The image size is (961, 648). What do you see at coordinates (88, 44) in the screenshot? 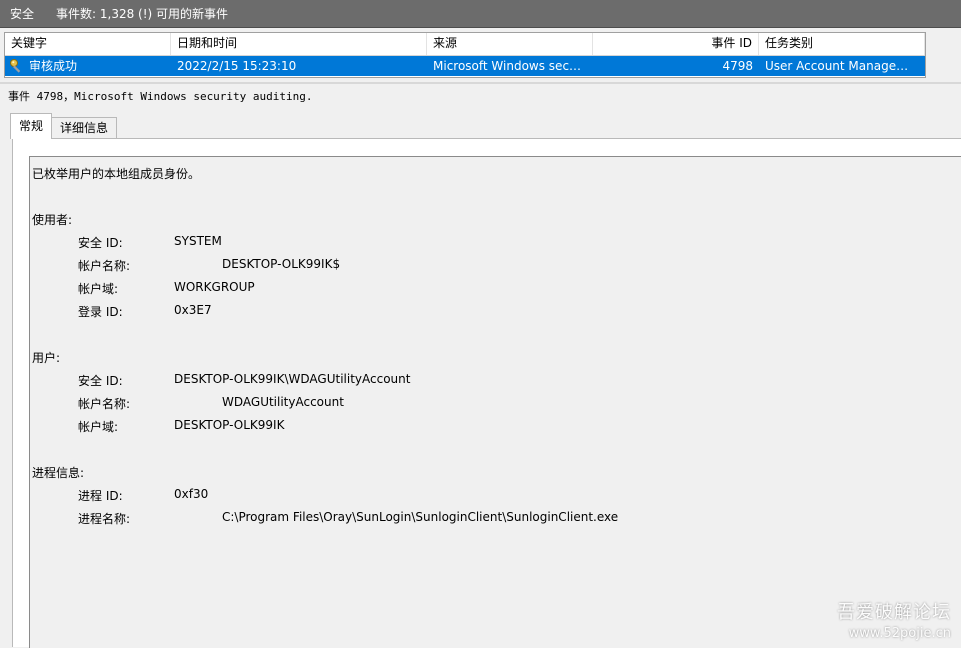
I see `column-header-keyword: 关键字` at bounding box center [88, 44].